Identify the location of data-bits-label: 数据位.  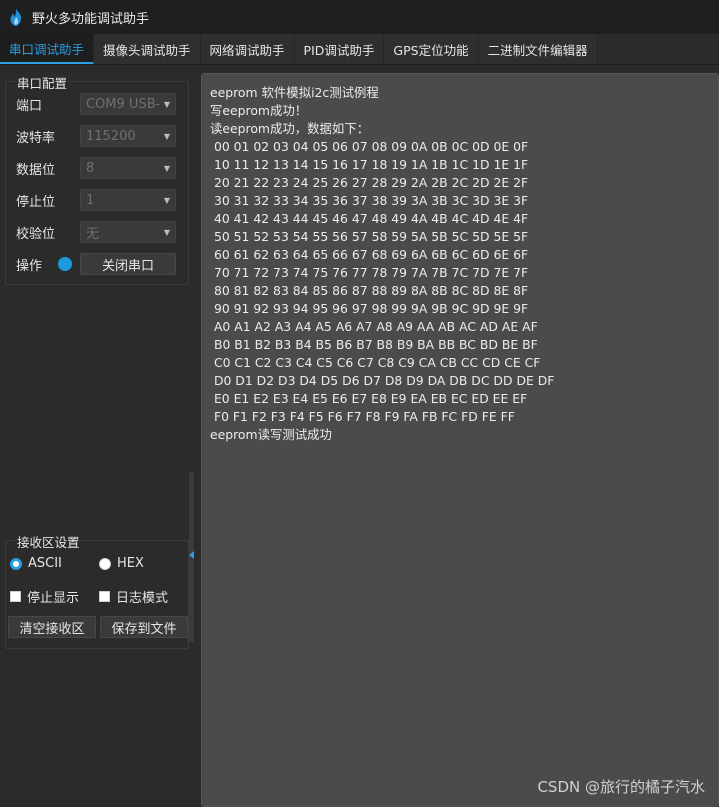
(36, 170).